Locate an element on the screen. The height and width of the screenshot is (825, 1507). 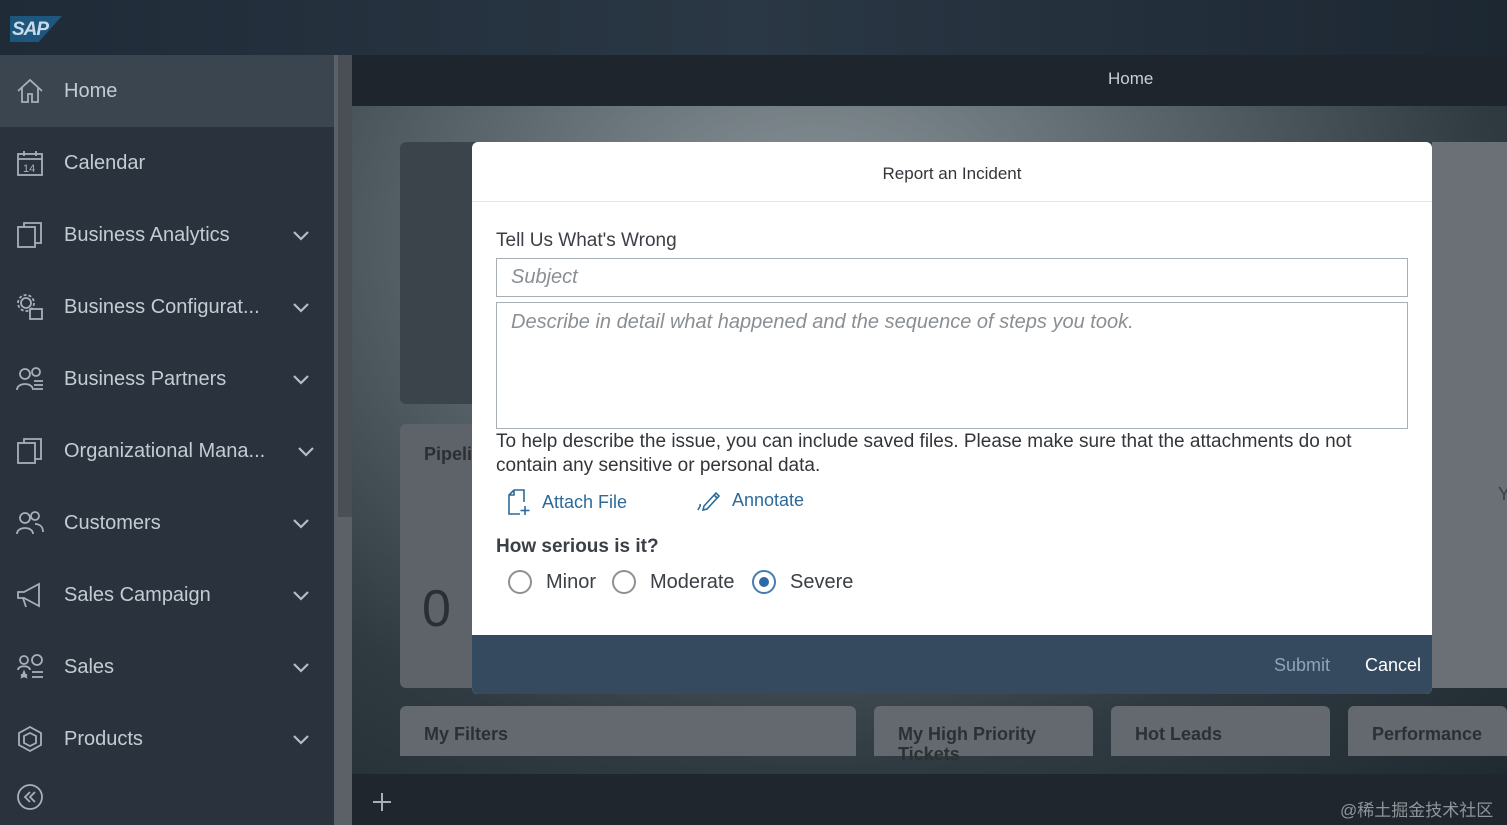
dialog-header: Report an Incident is located at coordinates (952, 172).